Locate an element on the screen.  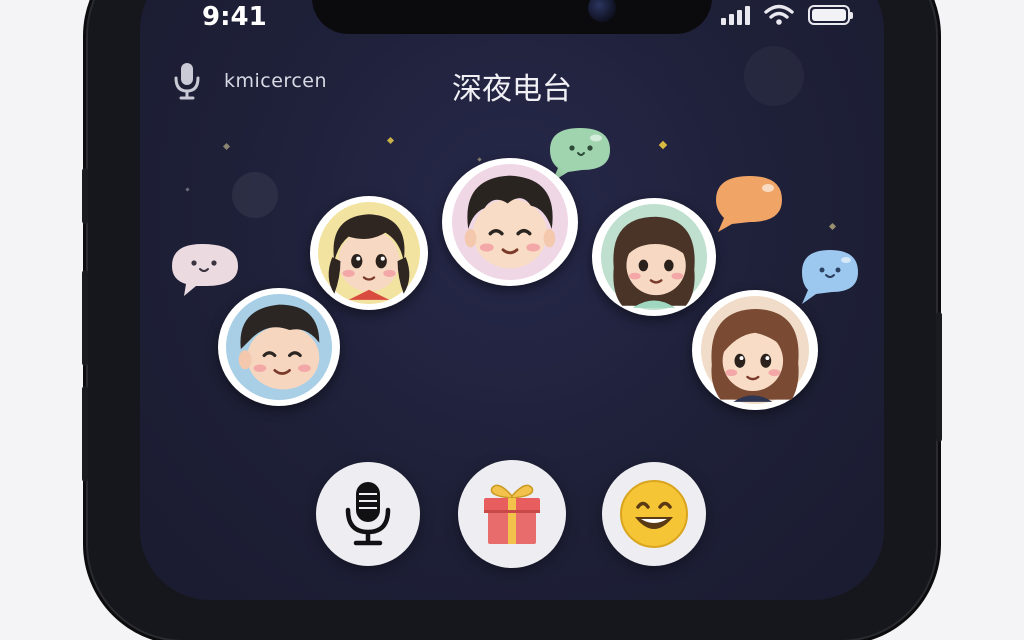
gift-icon is located at coordinates (512, 514).